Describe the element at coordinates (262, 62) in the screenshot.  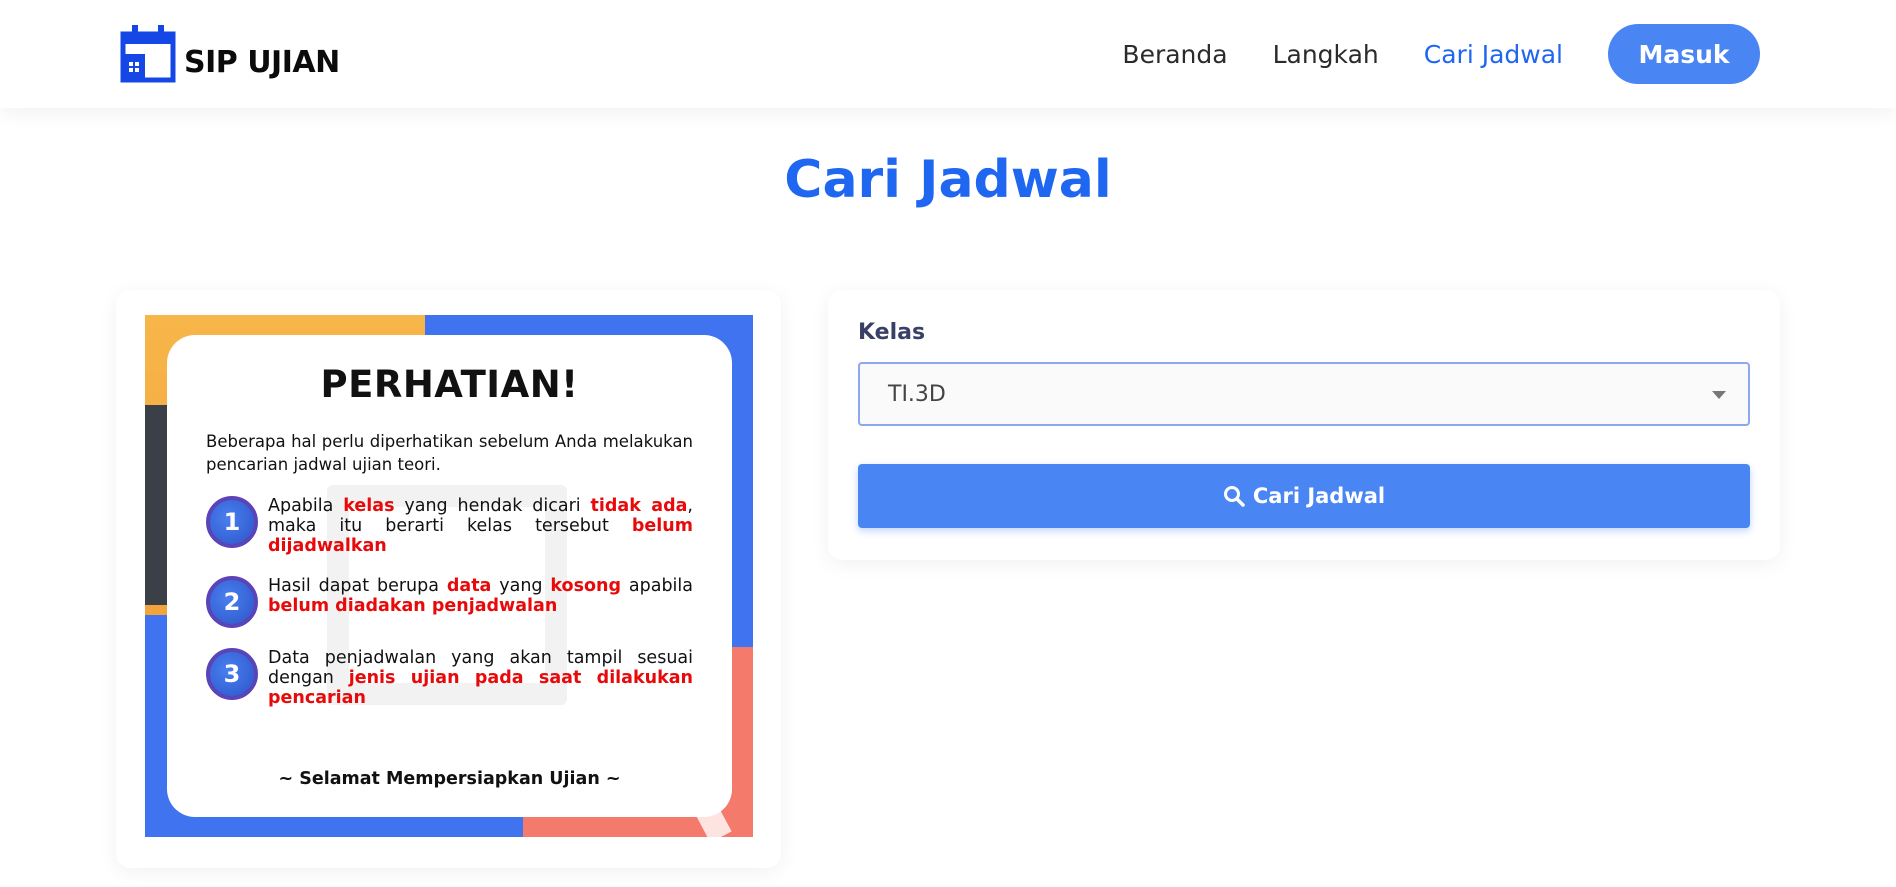
I see `brand-name: SIP UJIAN` at that location.